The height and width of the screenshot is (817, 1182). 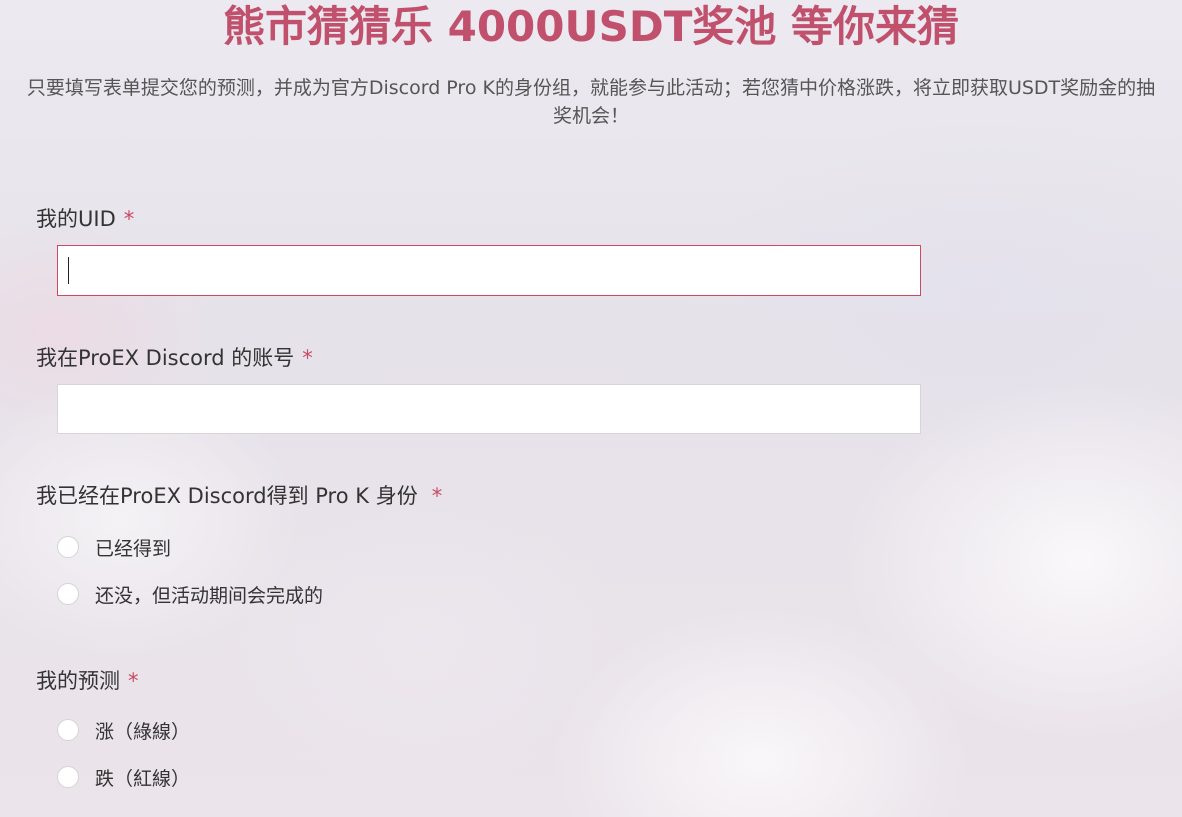 I want to click on pro-k-role-label-text: 我已经在ProEX Discord得到 Pro K 身份, so click(x=227, y=496).